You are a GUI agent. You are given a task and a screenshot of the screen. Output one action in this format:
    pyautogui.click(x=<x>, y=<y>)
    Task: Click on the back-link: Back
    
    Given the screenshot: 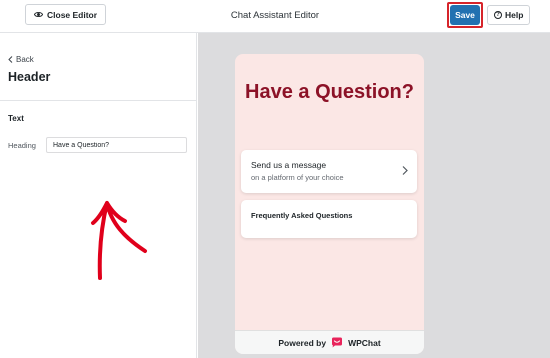 What is the action you would take?
    pyautogui.click(x=21, y=59)
    